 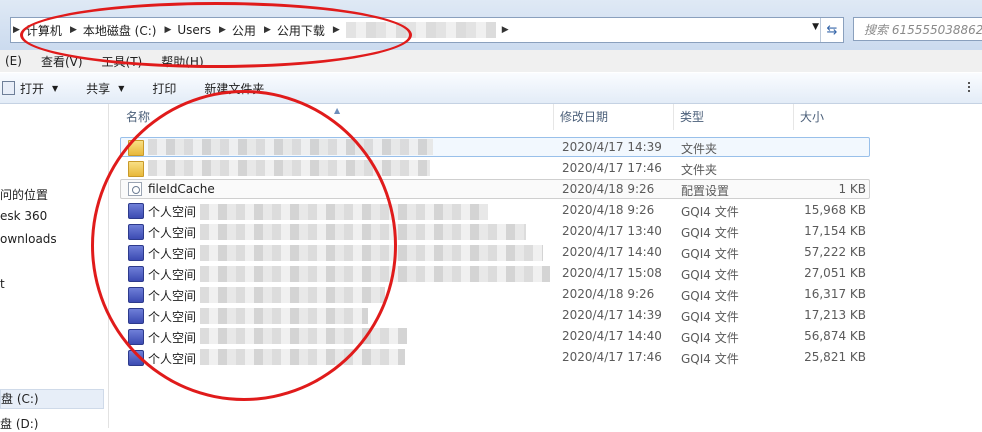 What do you see at coordinates (705, 191) in the screenshot?
I see `file-type: 配置设置` at bounding box center [705, 191].